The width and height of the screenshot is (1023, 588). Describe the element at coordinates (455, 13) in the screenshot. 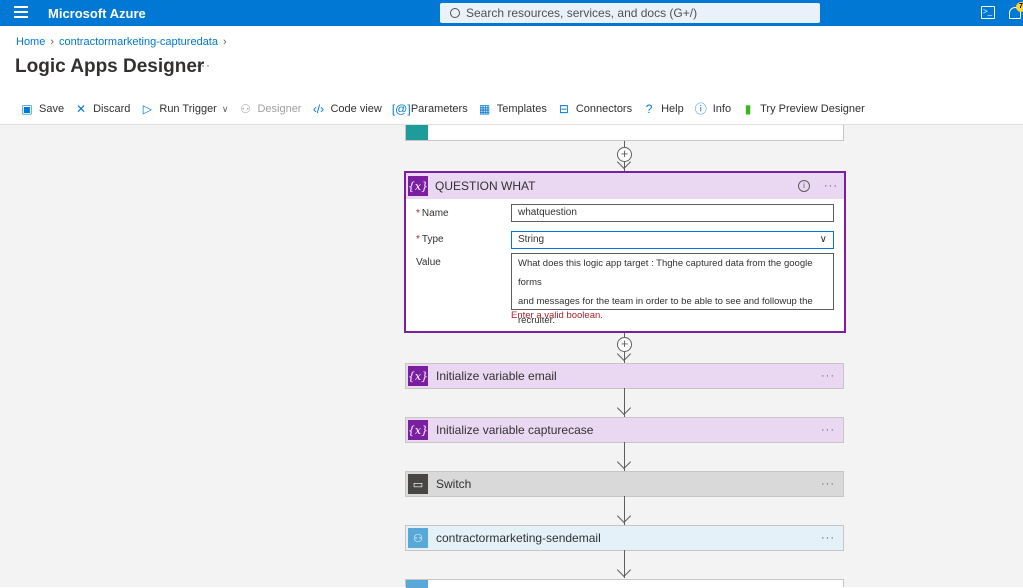

I see `search-icon` at that location.